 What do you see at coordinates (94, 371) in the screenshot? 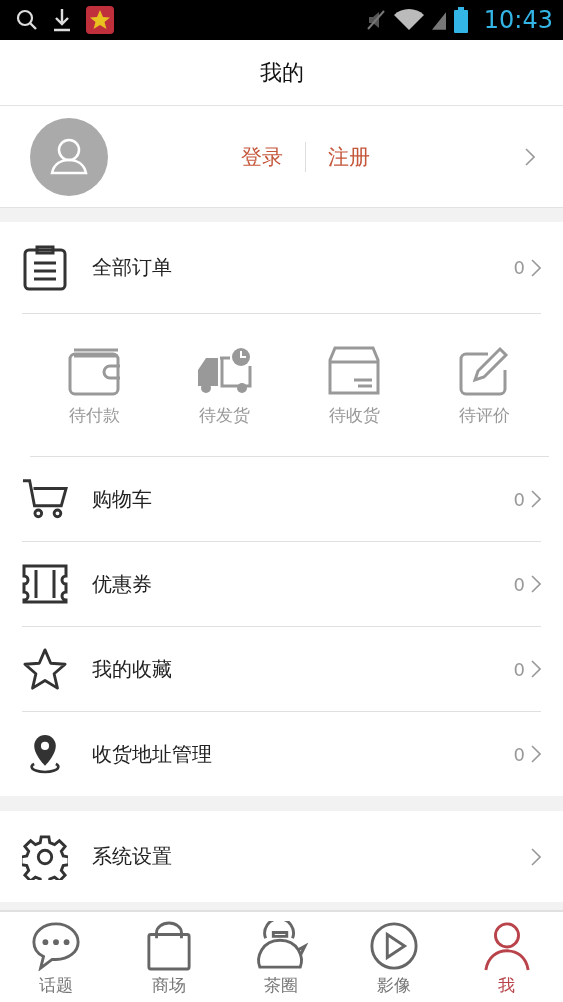
I see `wallet-icon` at bounding box center [94, 371].